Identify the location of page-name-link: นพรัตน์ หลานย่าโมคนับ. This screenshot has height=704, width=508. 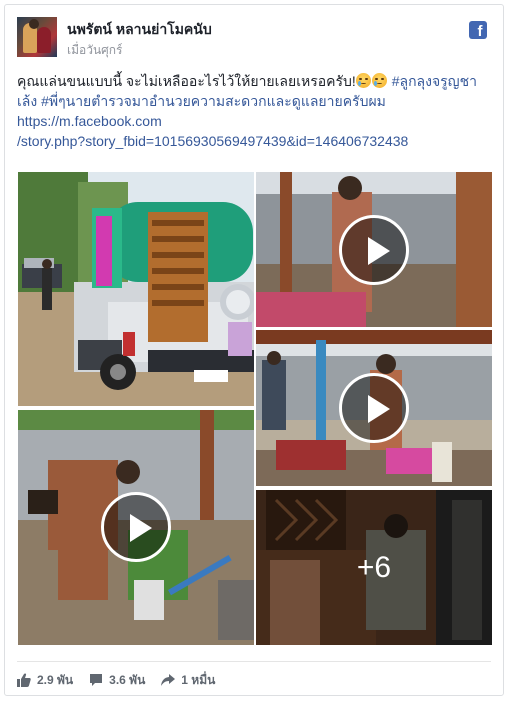
(139, 30).